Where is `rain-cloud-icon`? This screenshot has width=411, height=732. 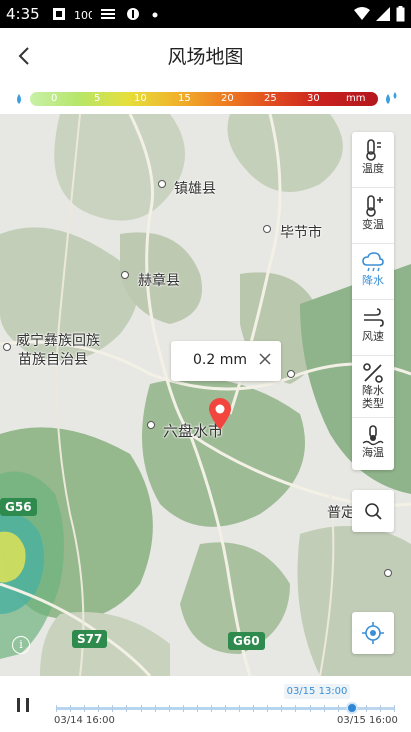
rain-cloud-icon is located at coordinates (373, 262).